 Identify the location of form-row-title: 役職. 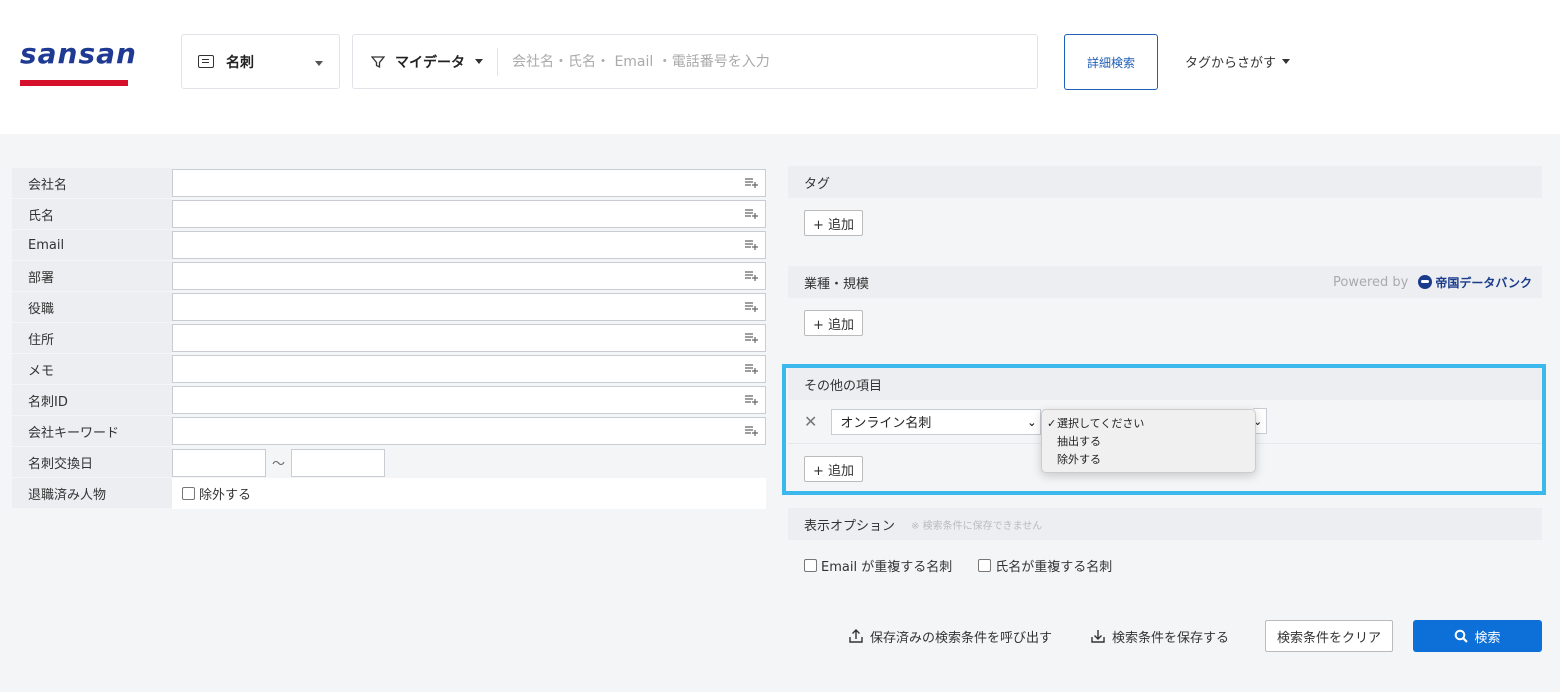
(389, 307).